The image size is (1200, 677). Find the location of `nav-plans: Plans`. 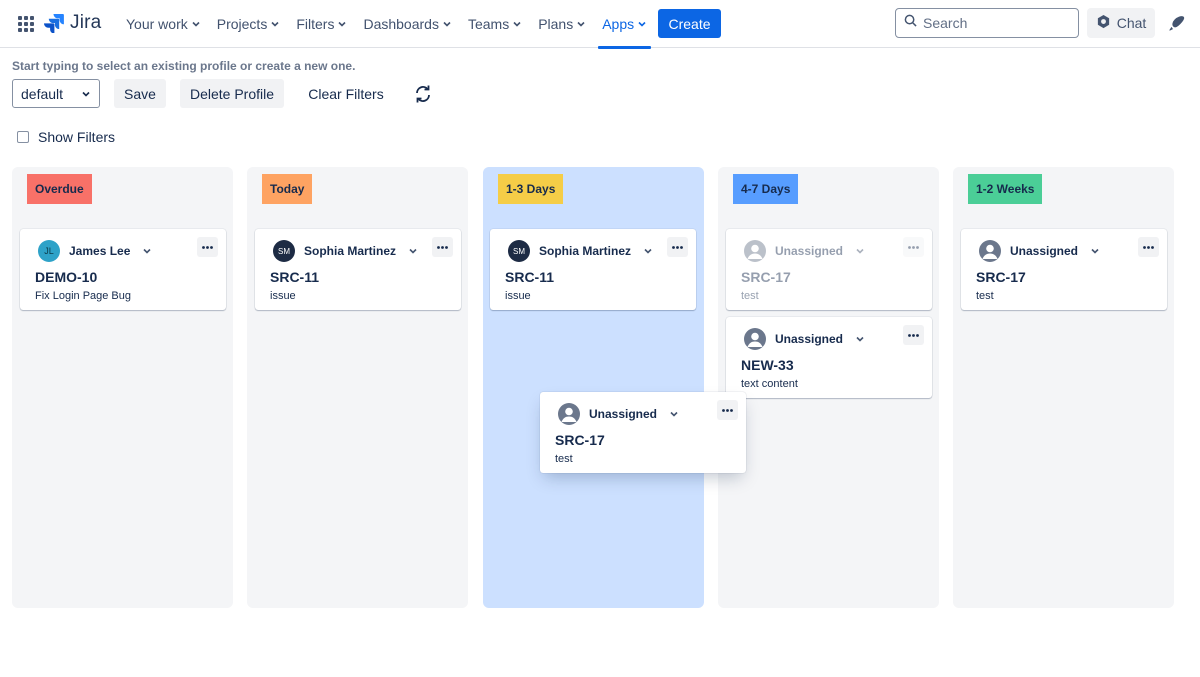

nav-plans: Plans is located at coordinates (562, 24).